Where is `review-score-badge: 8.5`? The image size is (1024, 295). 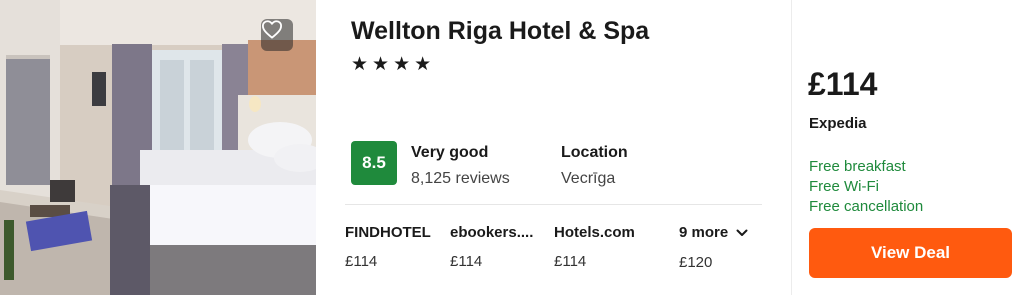
review-score-badge: 8.5 is located at coordinates (374, 163).